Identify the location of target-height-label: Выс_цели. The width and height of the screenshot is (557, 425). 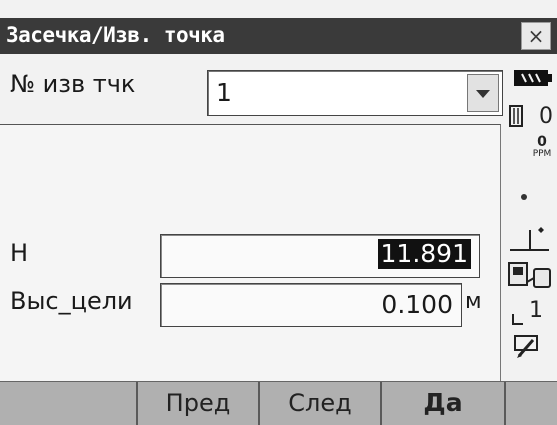
(71, 301).